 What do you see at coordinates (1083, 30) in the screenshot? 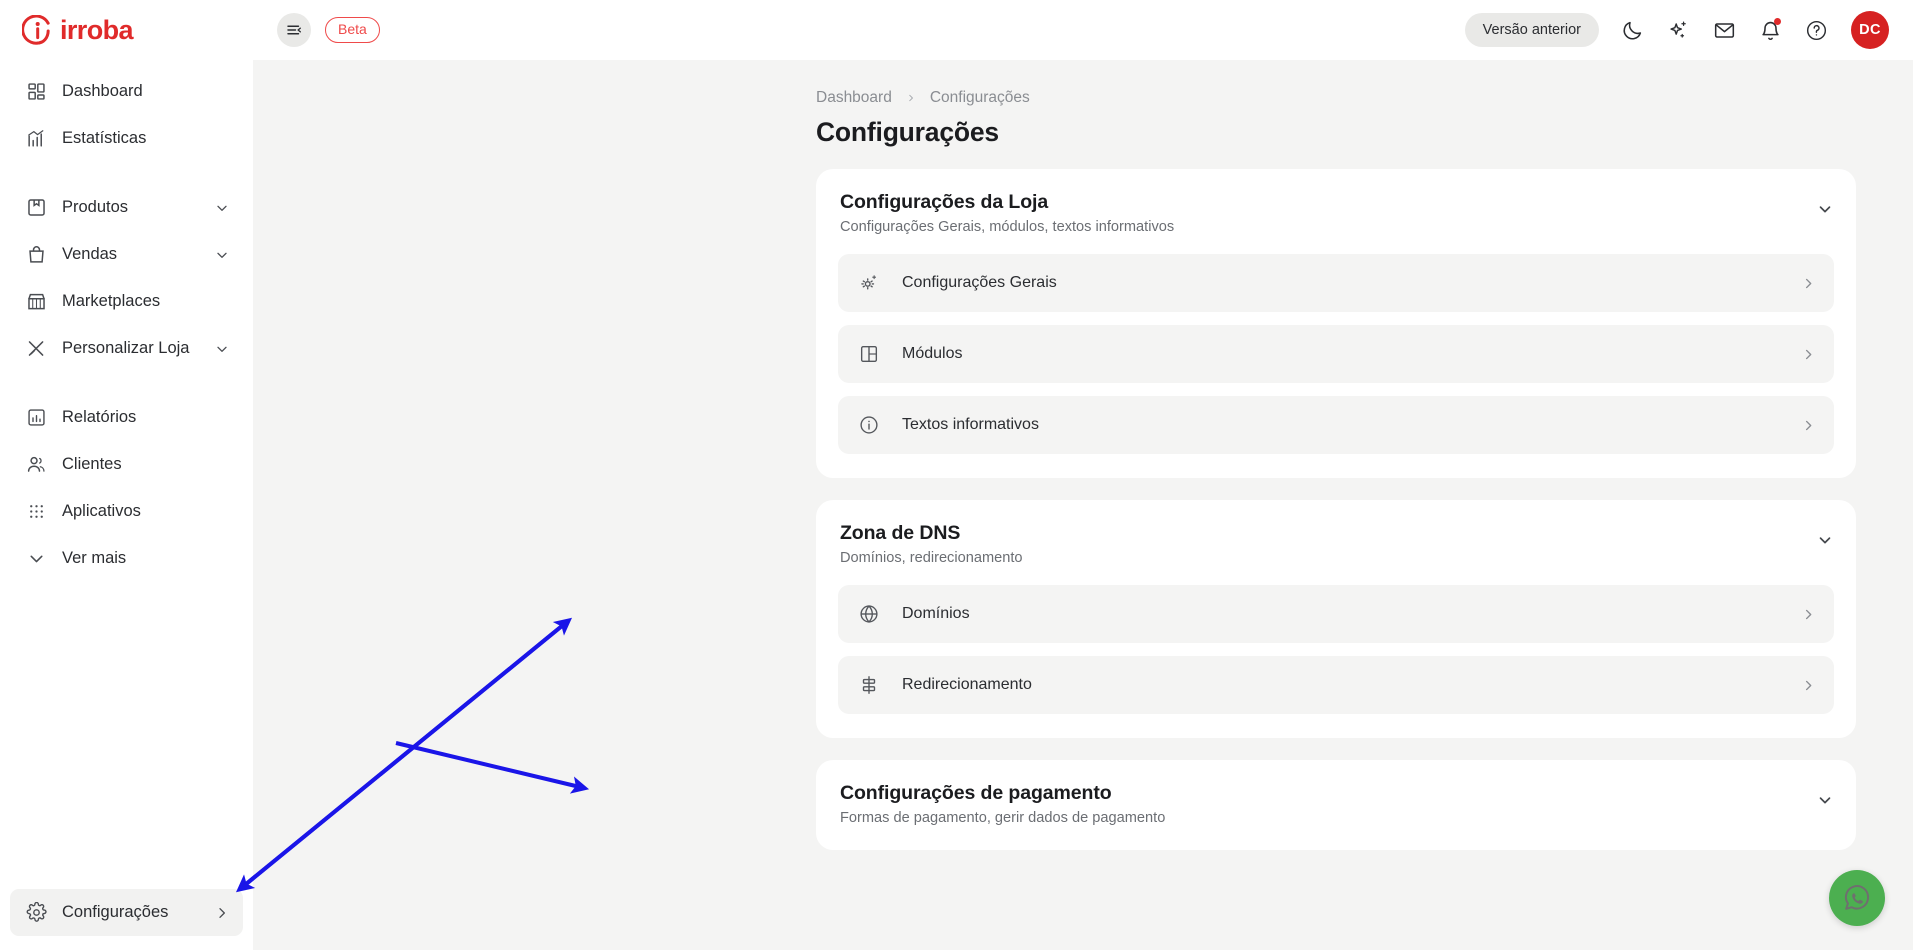
I see `topbar: Beta Versão anterior DC` at bounding box center [1083, 30].